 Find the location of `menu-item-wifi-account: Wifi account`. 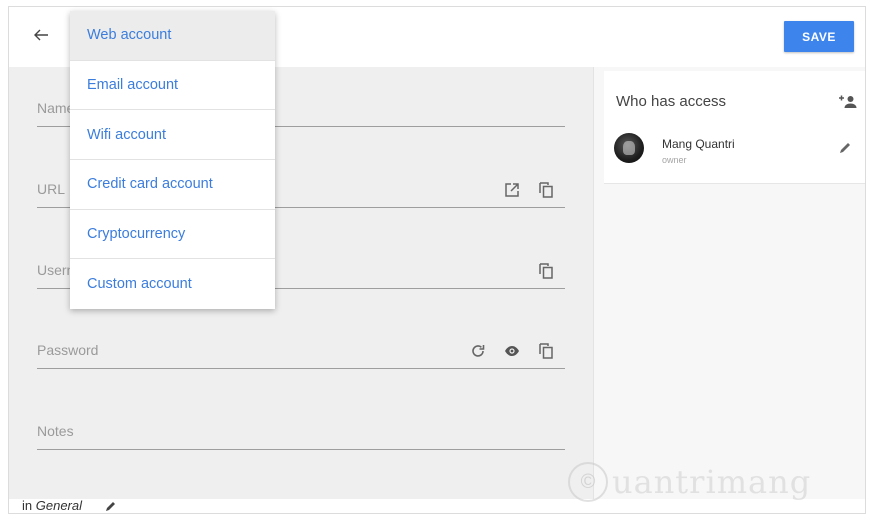

menu-item-wifi-account: Wifi account is located at coordinates (172, 135).